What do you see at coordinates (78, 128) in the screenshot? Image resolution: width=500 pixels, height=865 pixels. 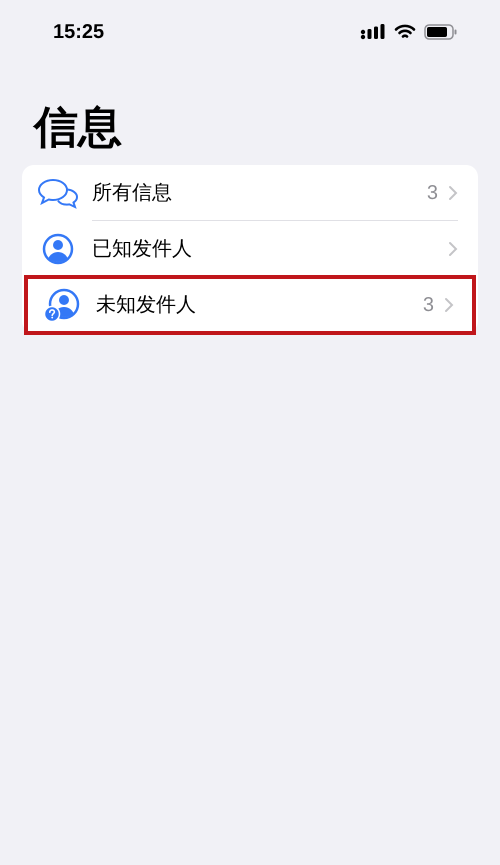 I see `page-title: 信息` at bounding box center [78, 128].